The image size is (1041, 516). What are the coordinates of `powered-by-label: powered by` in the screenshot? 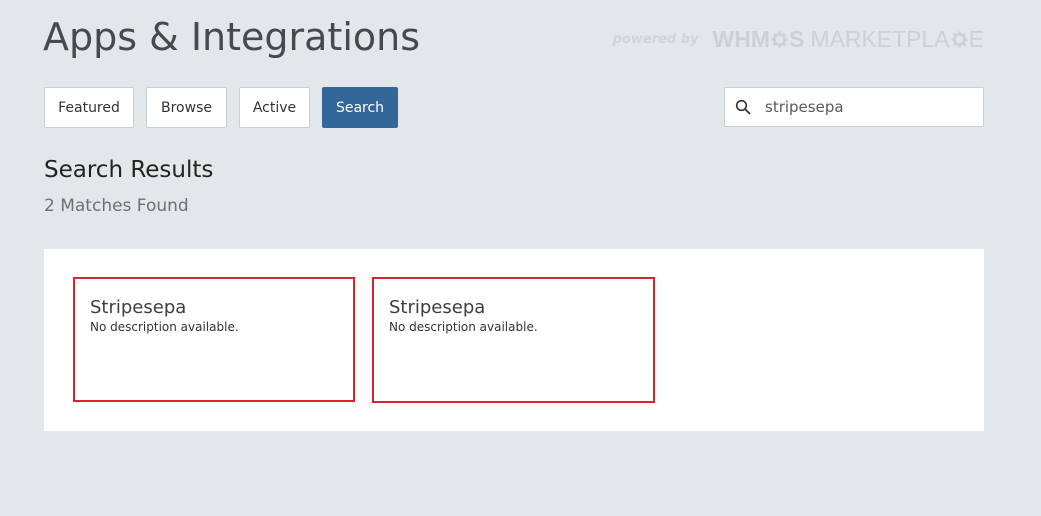 It's located at (655, 39).